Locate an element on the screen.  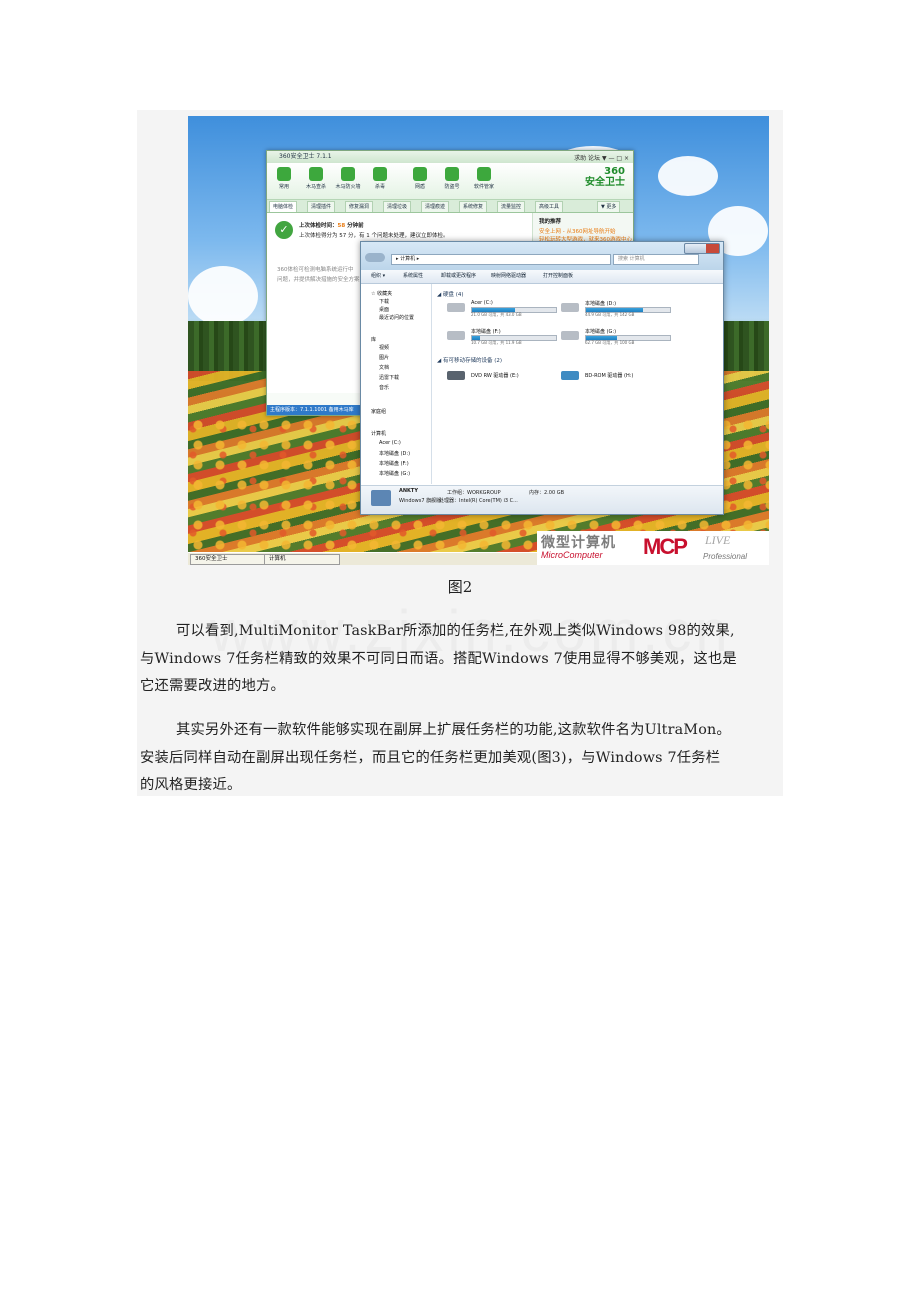
toolbar-label: 软件管家 is located at coordinates (483, 187).